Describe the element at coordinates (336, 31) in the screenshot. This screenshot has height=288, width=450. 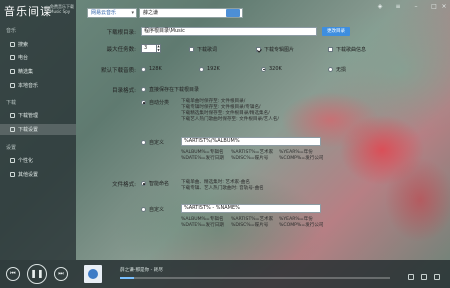
I see `change-dir-button: 更改目录` at that location.